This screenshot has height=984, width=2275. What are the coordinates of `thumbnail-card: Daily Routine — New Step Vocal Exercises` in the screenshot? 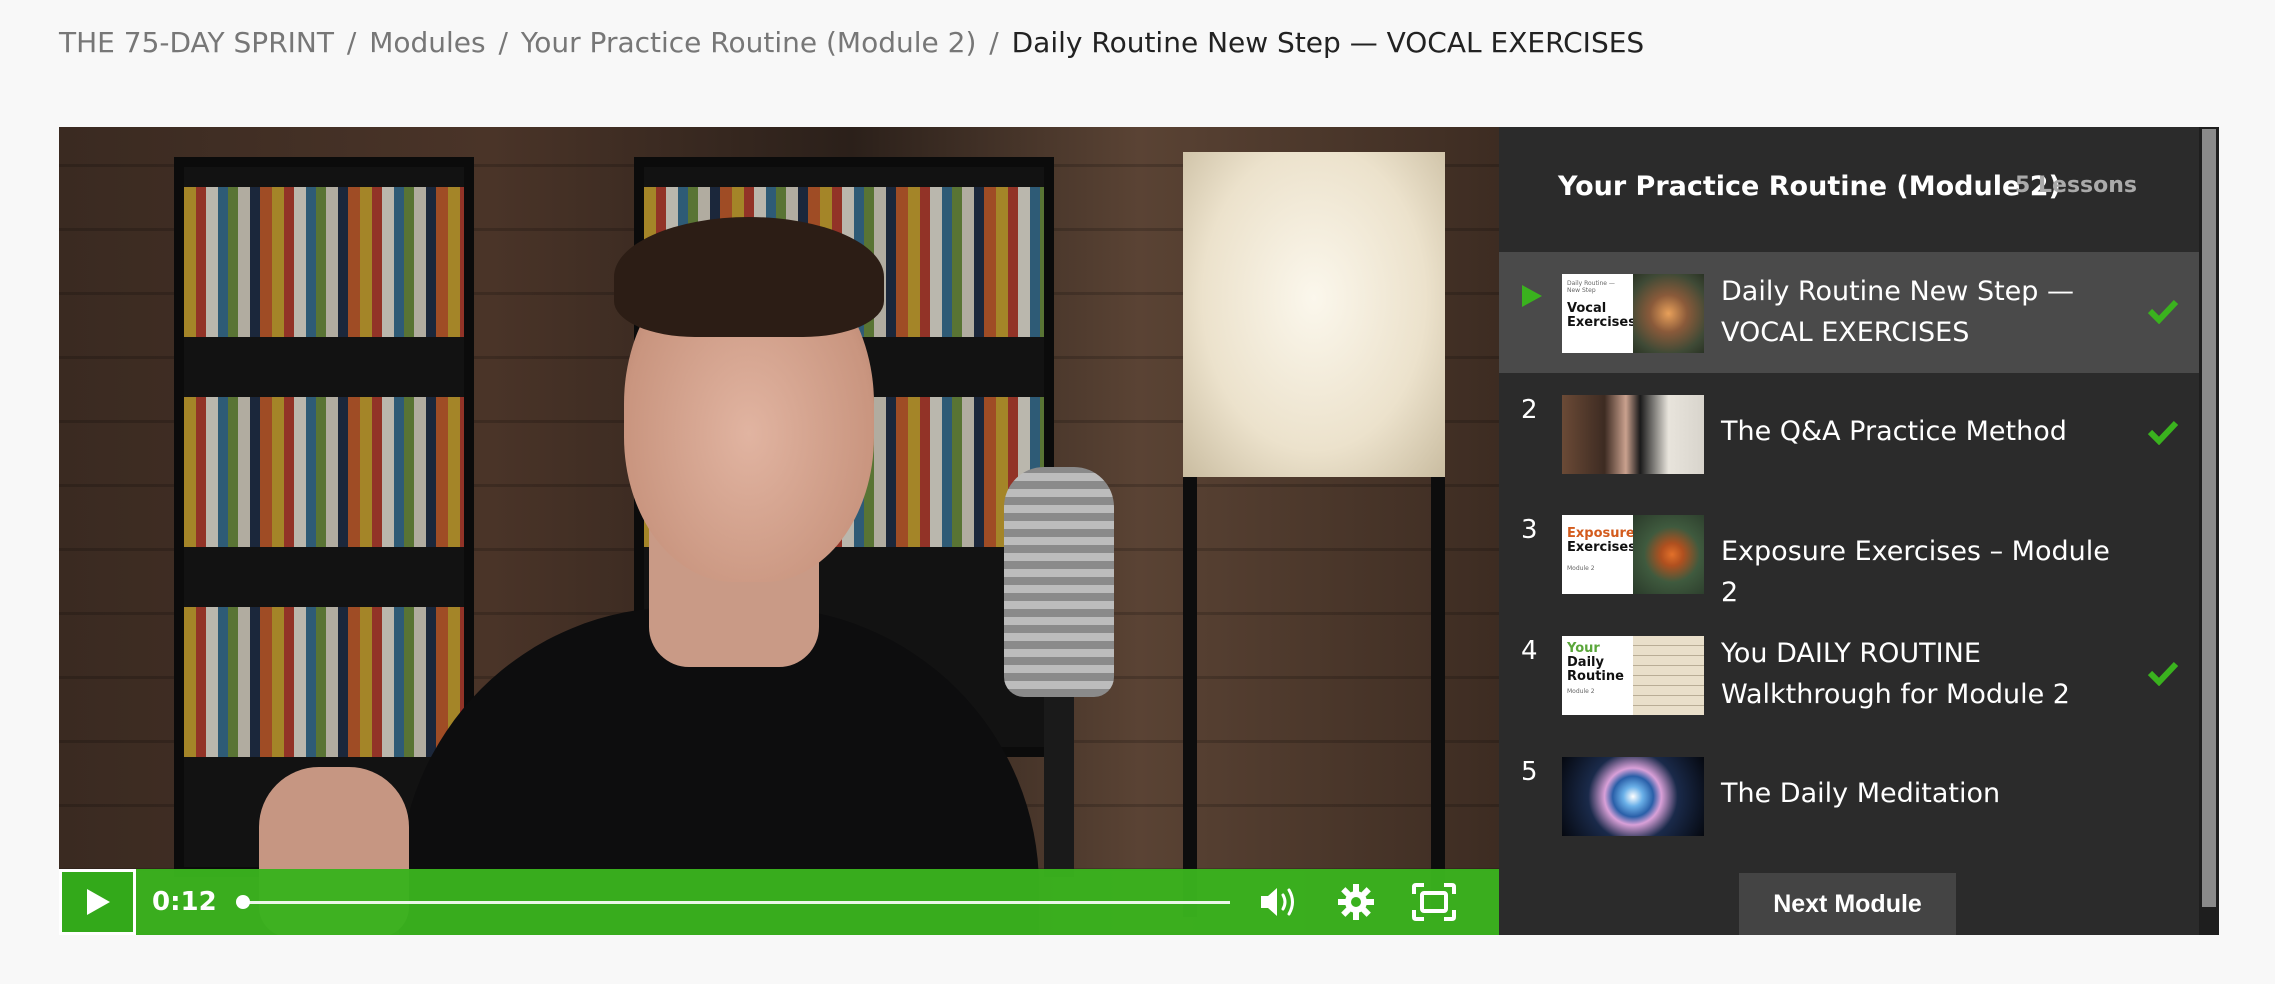 It's located at (1599, 313).